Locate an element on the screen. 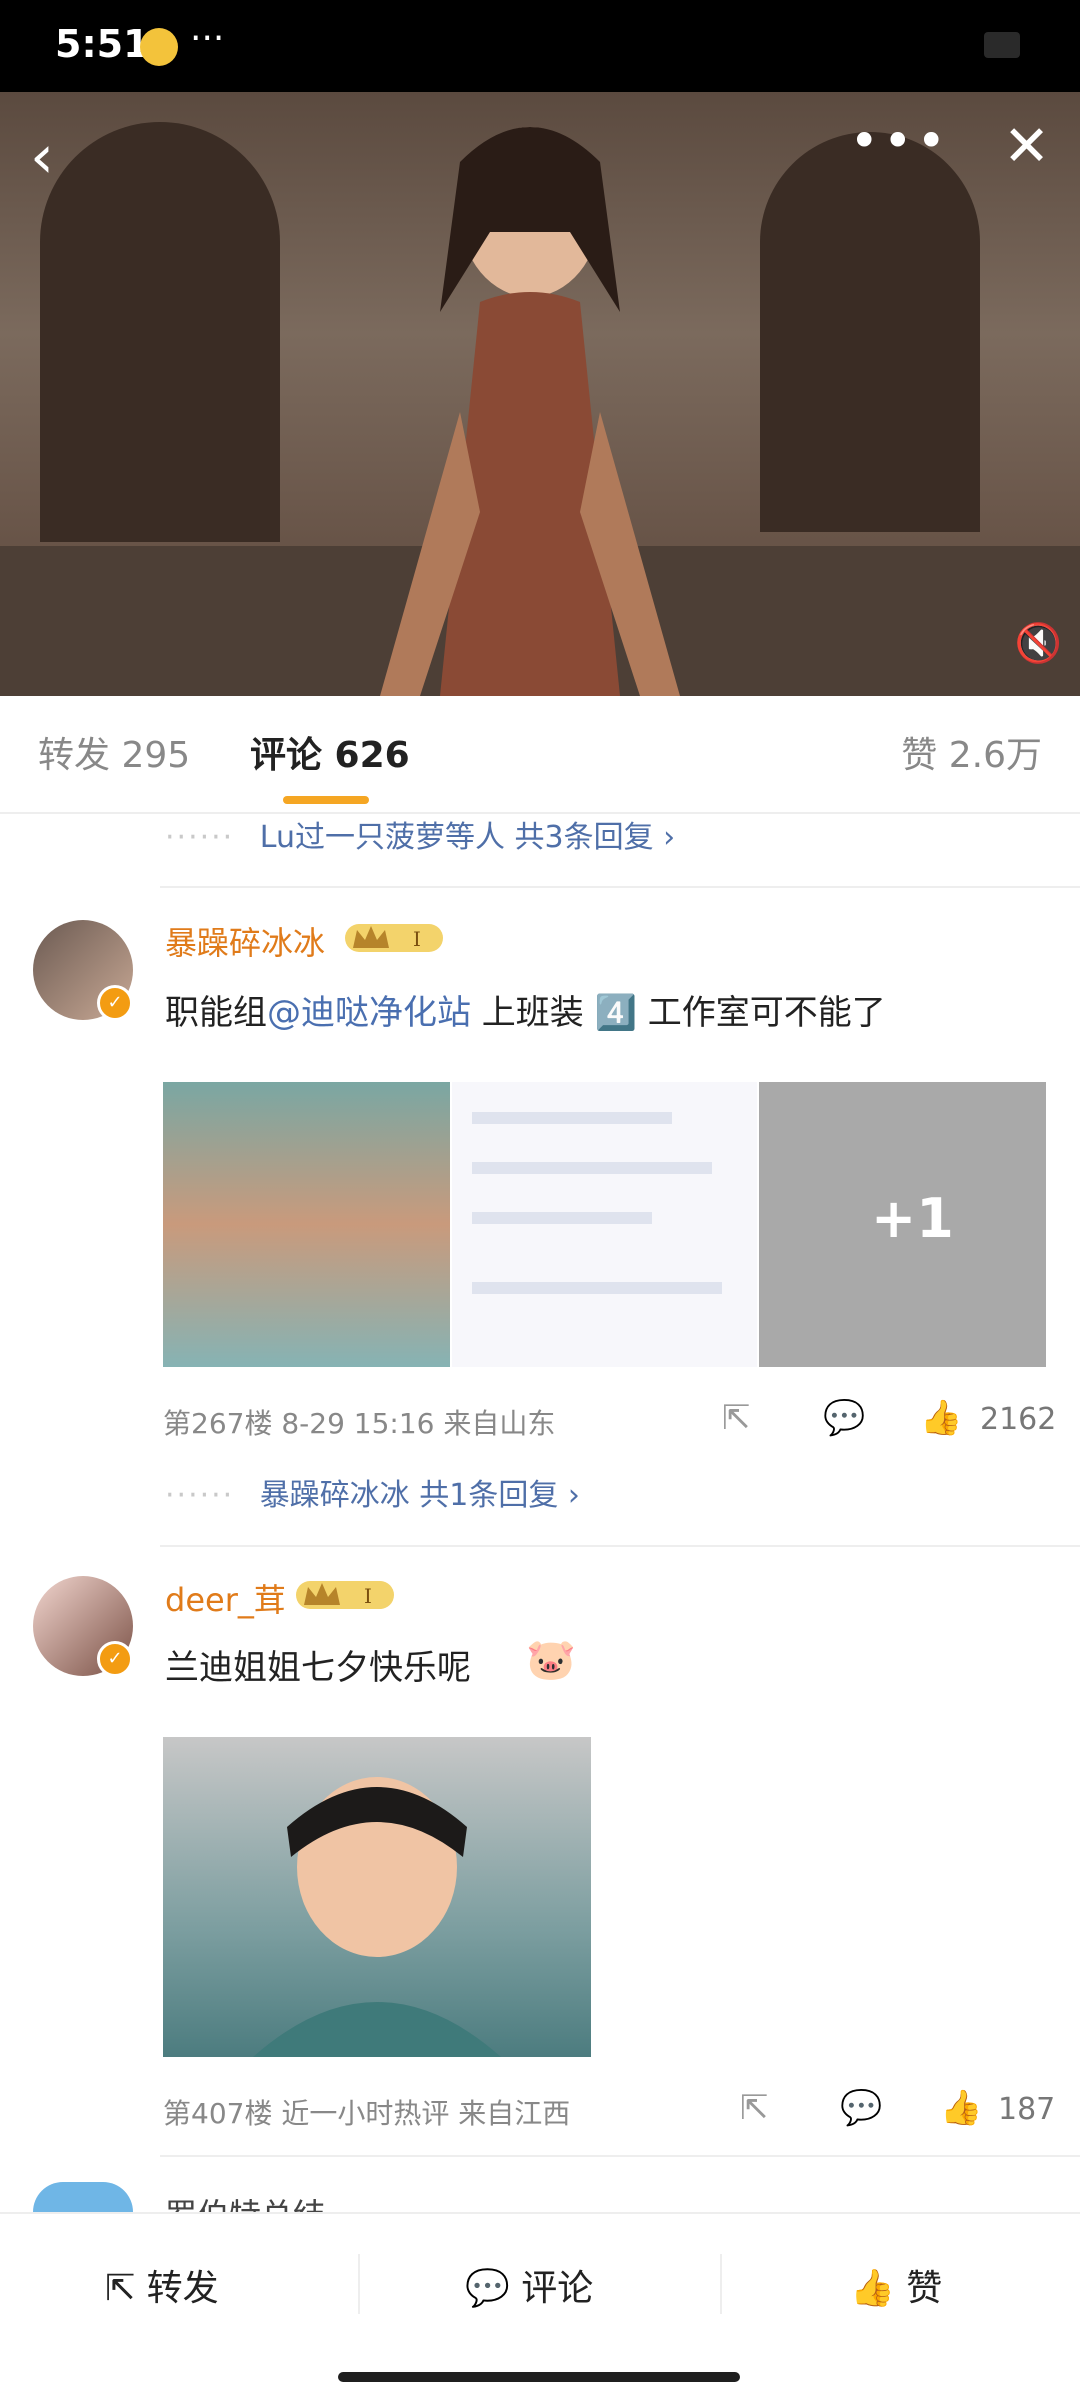 The height and width of the screenshot is (2400, 1080). mention-link: @迪哒净化站 is located at coordinates (369, 1013).